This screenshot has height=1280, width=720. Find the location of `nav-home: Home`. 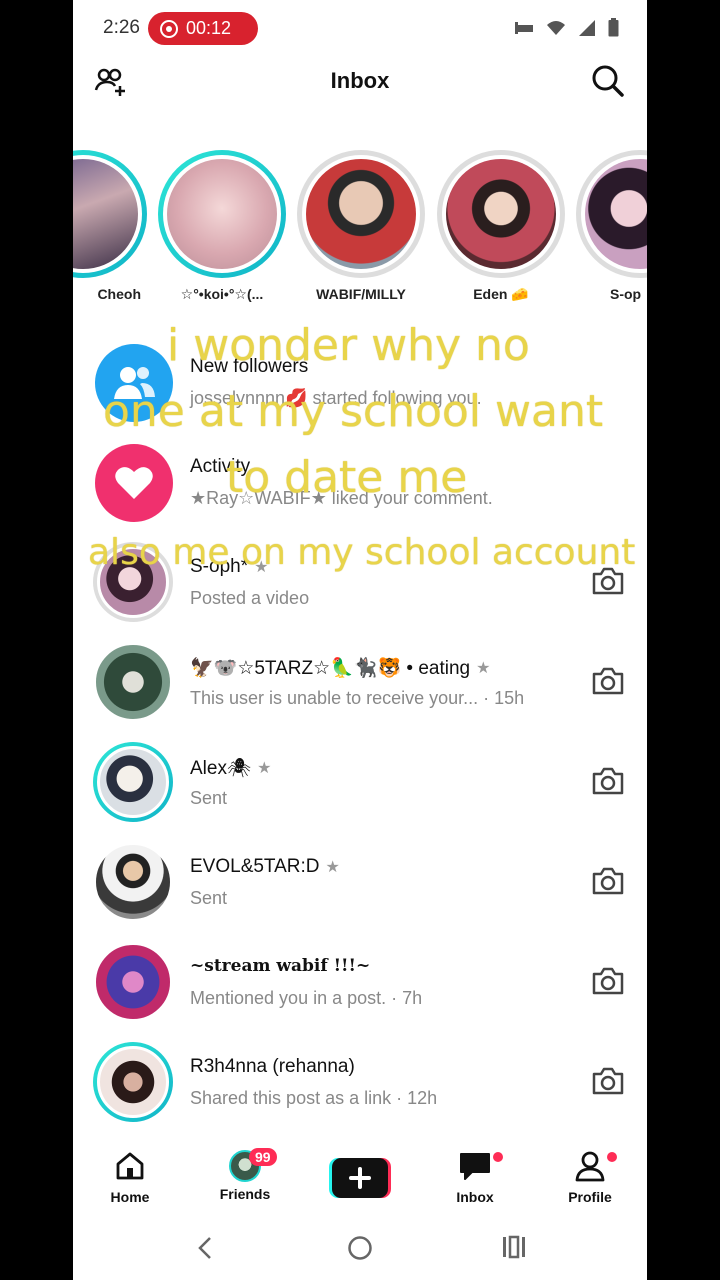

nav-home: Home is located at coordinates (130, 1177).